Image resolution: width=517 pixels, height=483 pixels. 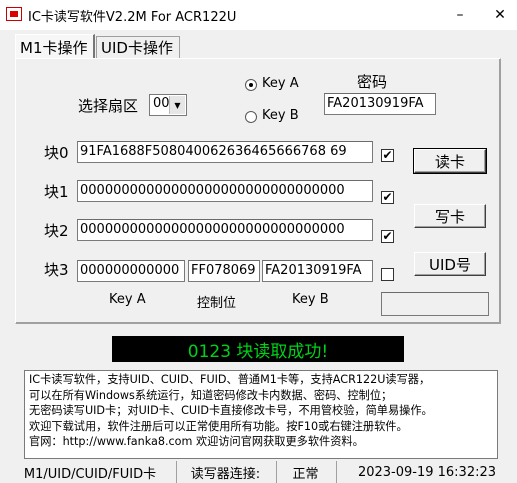 What do you see at coordinates (280, 83) in the screenshot?
I see `key-a-radio-label: Key A` at bounding box center [280, 83].